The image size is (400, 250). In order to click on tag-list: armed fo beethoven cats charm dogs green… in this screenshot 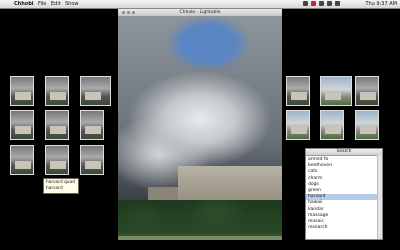, I will do `click(344, 193)`.